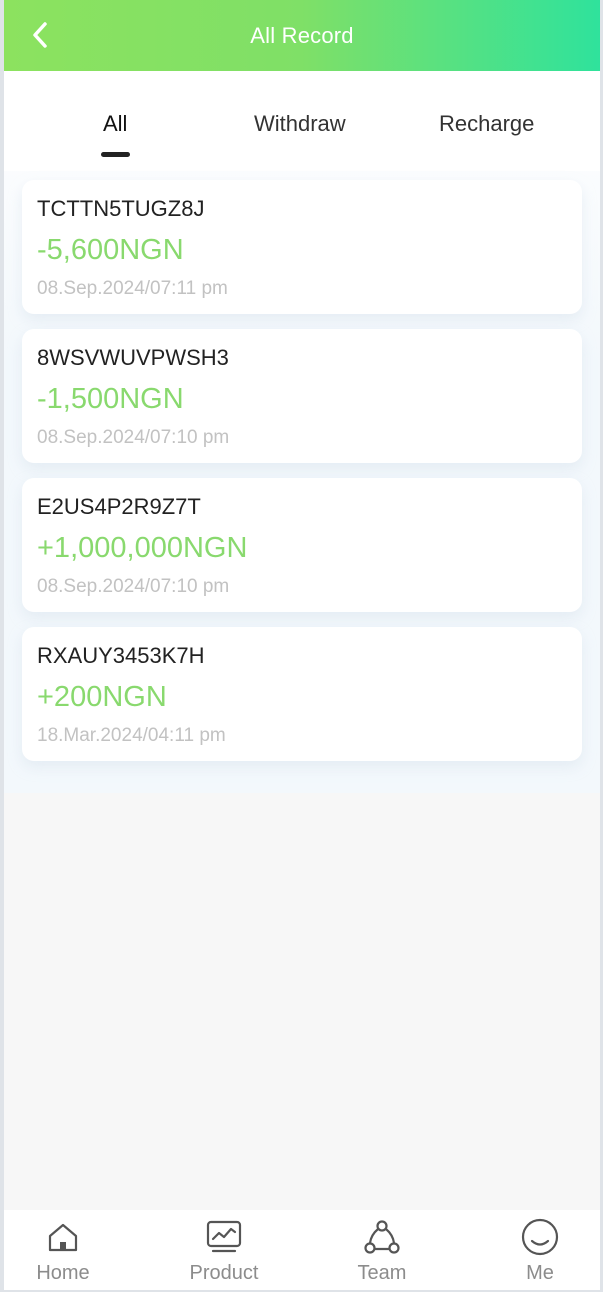  I want to click on tab-all: All, so click(115, 124).